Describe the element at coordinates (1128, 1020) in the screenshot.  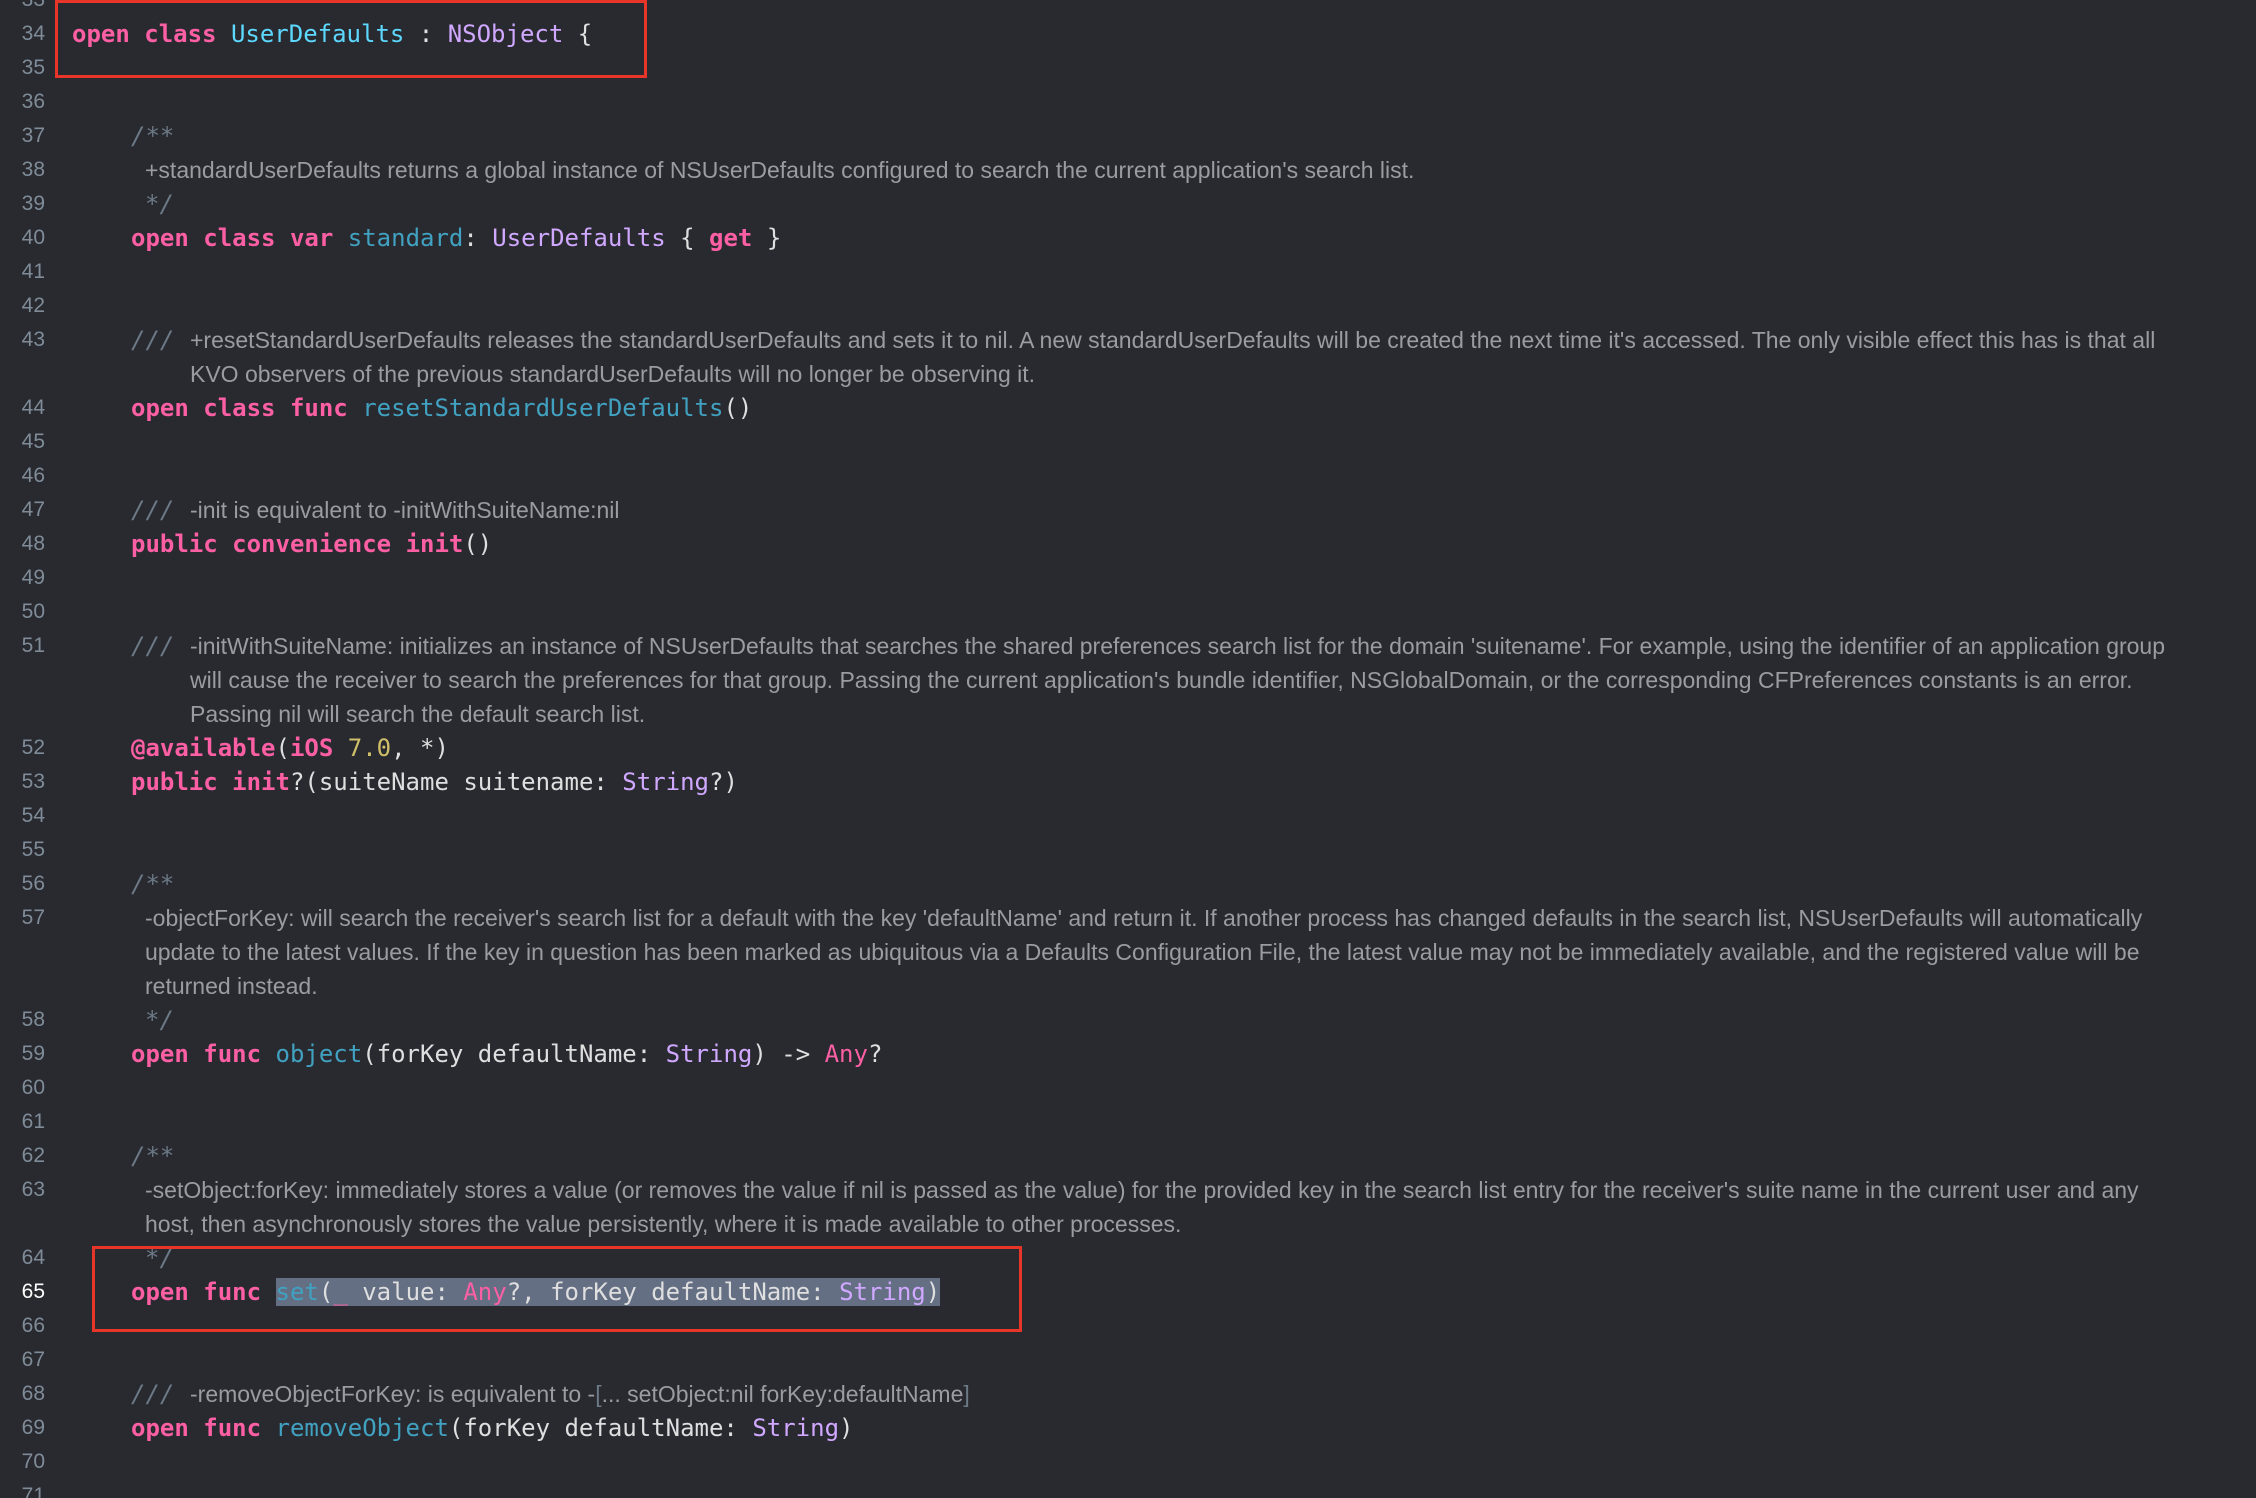
I see `code-line: 58 */` at that location.